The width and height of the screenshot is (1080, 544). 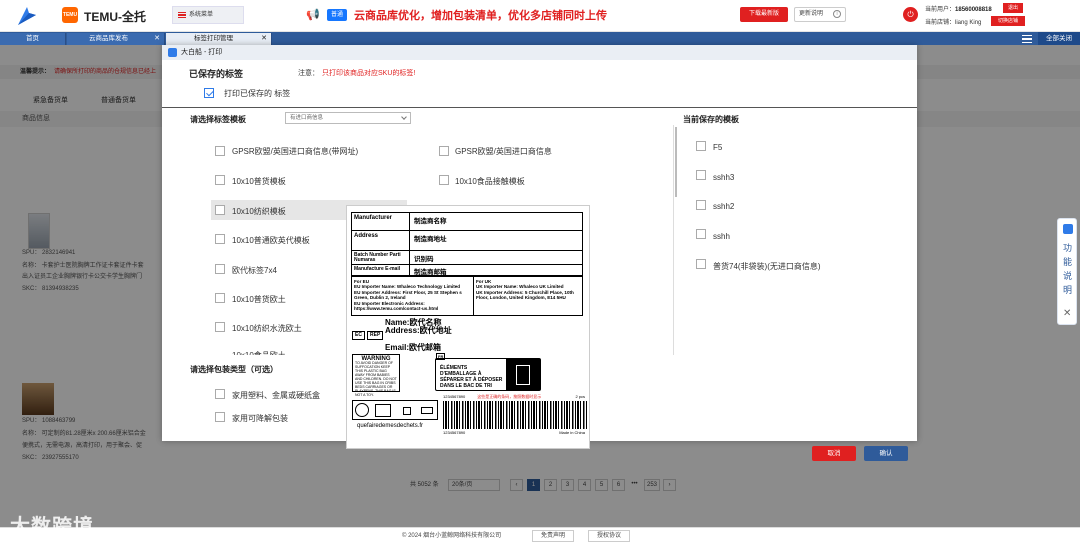 I want to click on saved-template-option: sshh, so click(x=721, y=236).